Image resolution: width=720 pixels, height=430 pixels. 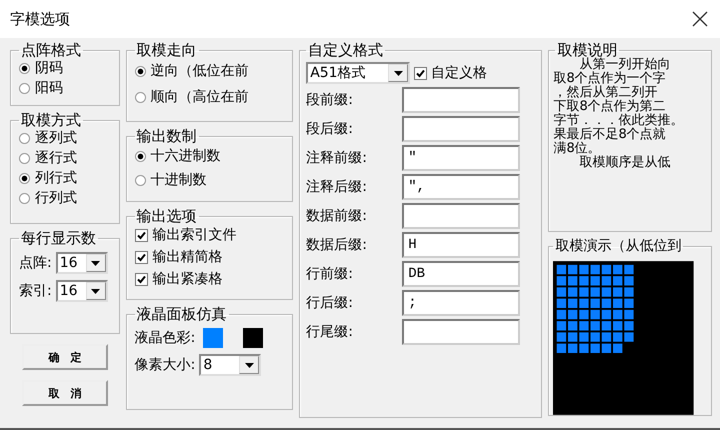 What do you see at coordinates (337, 158) in the screenshot?
I see `field-label: 注释前缀:` at bounding box center [337, 158].